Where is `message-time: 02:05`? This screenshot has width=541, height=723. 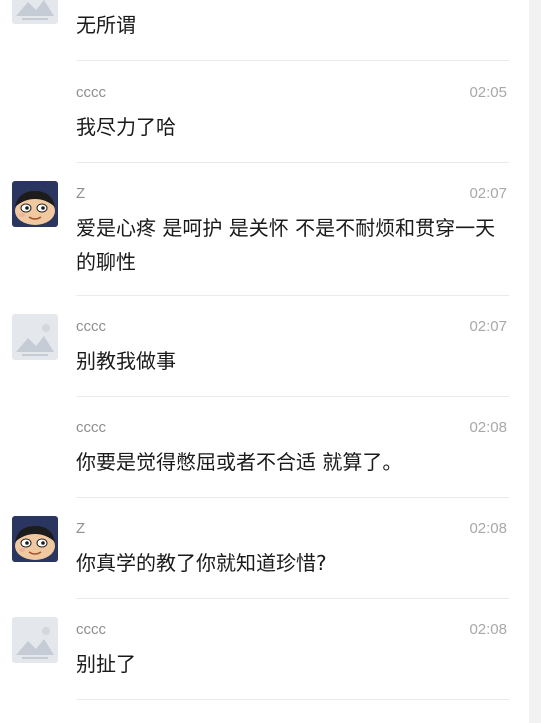 message-time: 02:05 is located at coordinates (488, 92).